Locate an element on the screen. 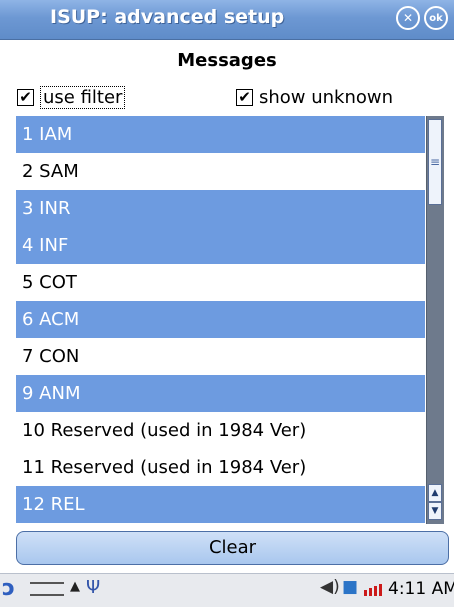 The width and height of the screenshot is (454, 607). list-item: 4 INF is located at coordinates (220, 245).